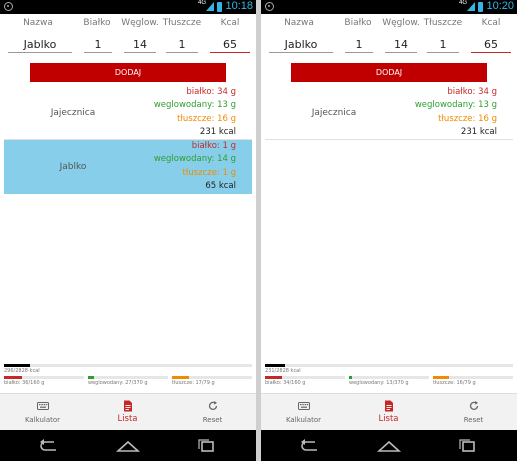 The image size is (517, 461). I want to click on carbs-progress-label: weglowodany: 13/370 g, so click(379, 383).